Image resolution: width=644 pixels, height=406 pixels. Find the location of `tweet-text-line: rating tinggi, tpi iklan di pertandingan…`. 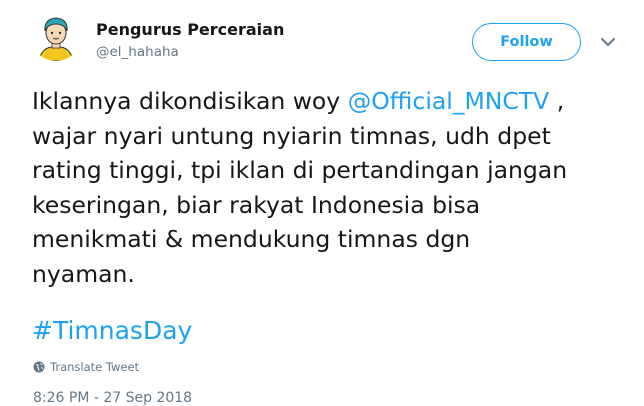

tweet-text-line: rating tinggi, tpi iklan di pertandingan… is located at coordinates (300, 170).